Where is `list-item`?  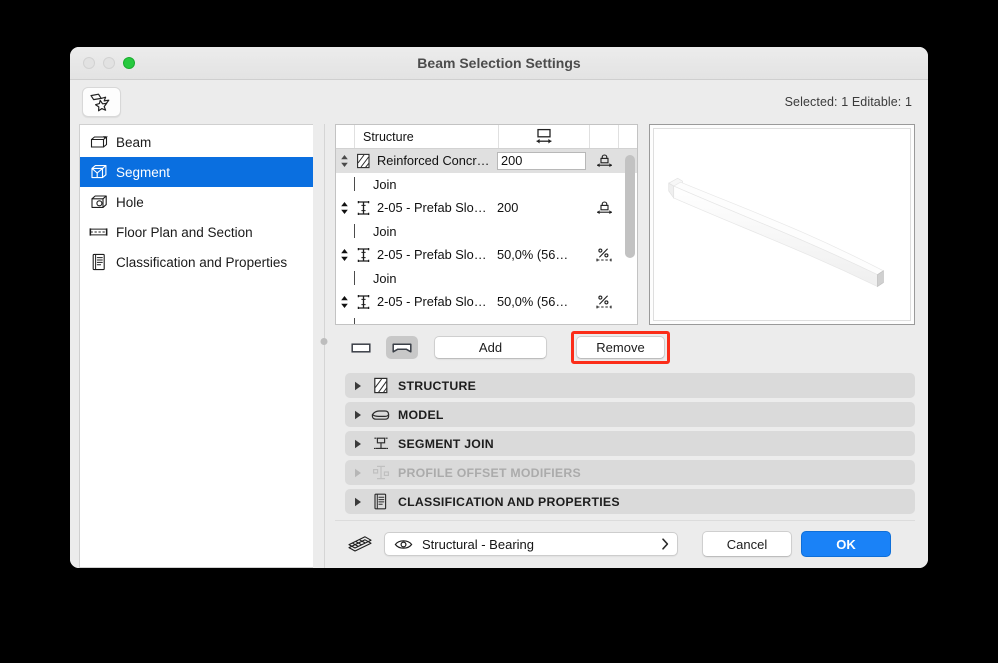 list-item is located at coordinates (486, 319).